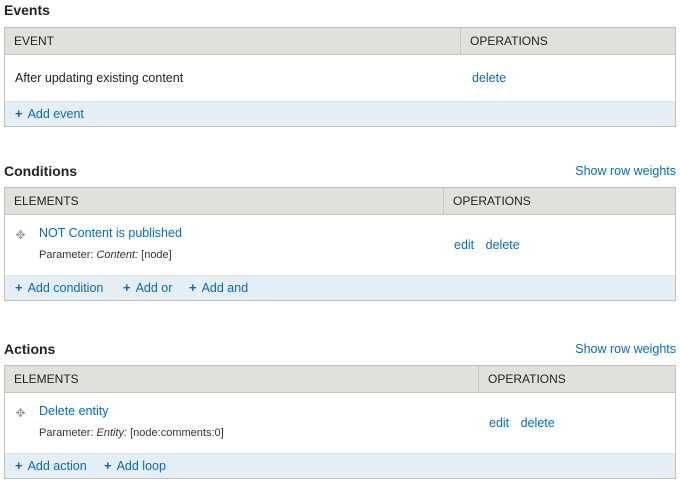  I want to click on action-parameter: Parameter: Entity: [node:comments:0], so click(131, 433).